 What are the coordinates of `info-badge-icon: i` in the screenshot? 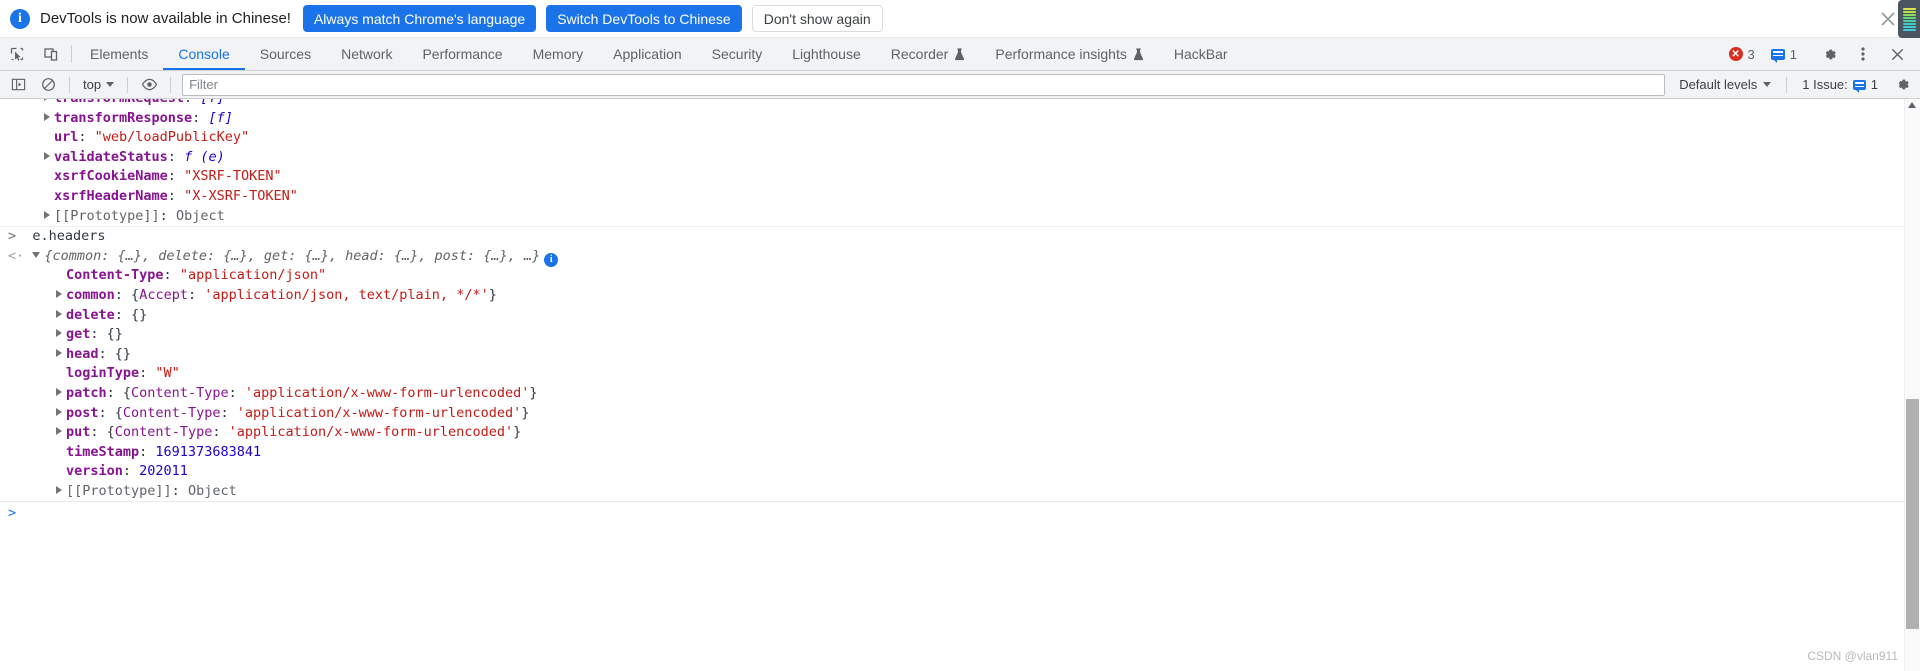 It's located at (551, 259).